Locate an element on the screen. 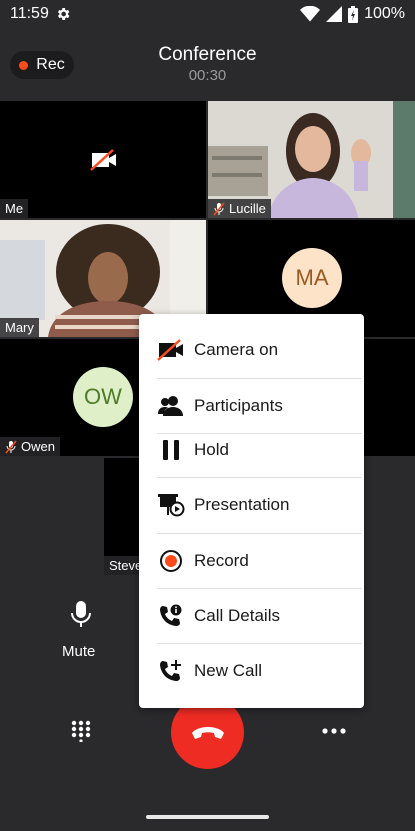 This screenshot has height=831, width=415. more-options-icon is located at coordinates (334, 731).